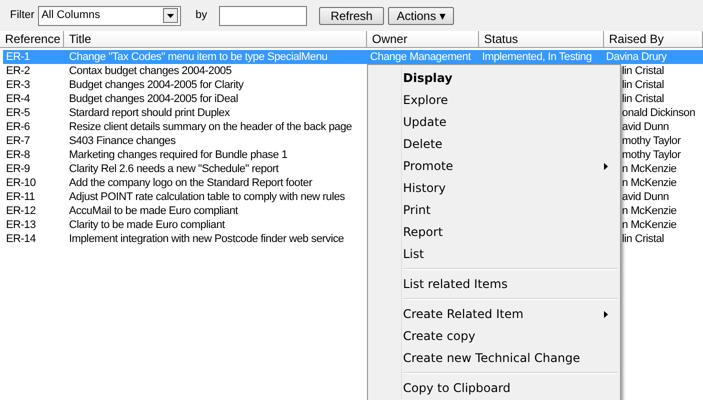 The image size is (703, 400). What do you see at coordinates (541, 39) in the screenshot?
I see `column-header: Status` at bounding box center [541, 39].